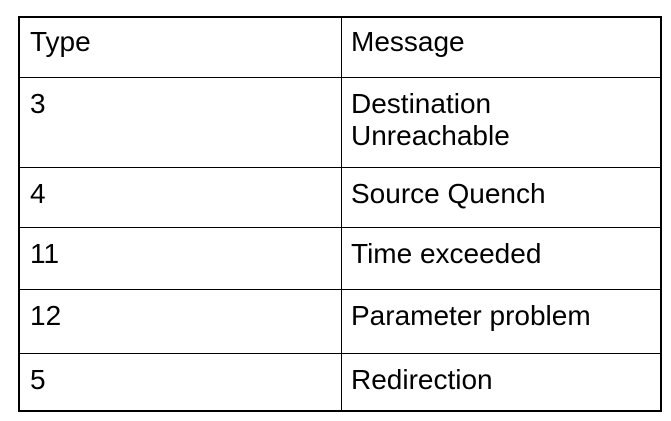 The width and height of the screenshot is (671, 421). I want to click on table-cell-type: 3, so click(181, 123).